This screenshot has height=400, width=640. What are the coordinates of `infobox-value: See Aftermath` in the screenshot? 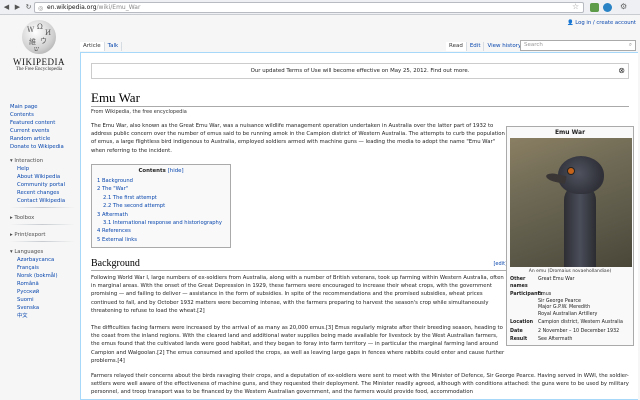 It's located at (555, 339).